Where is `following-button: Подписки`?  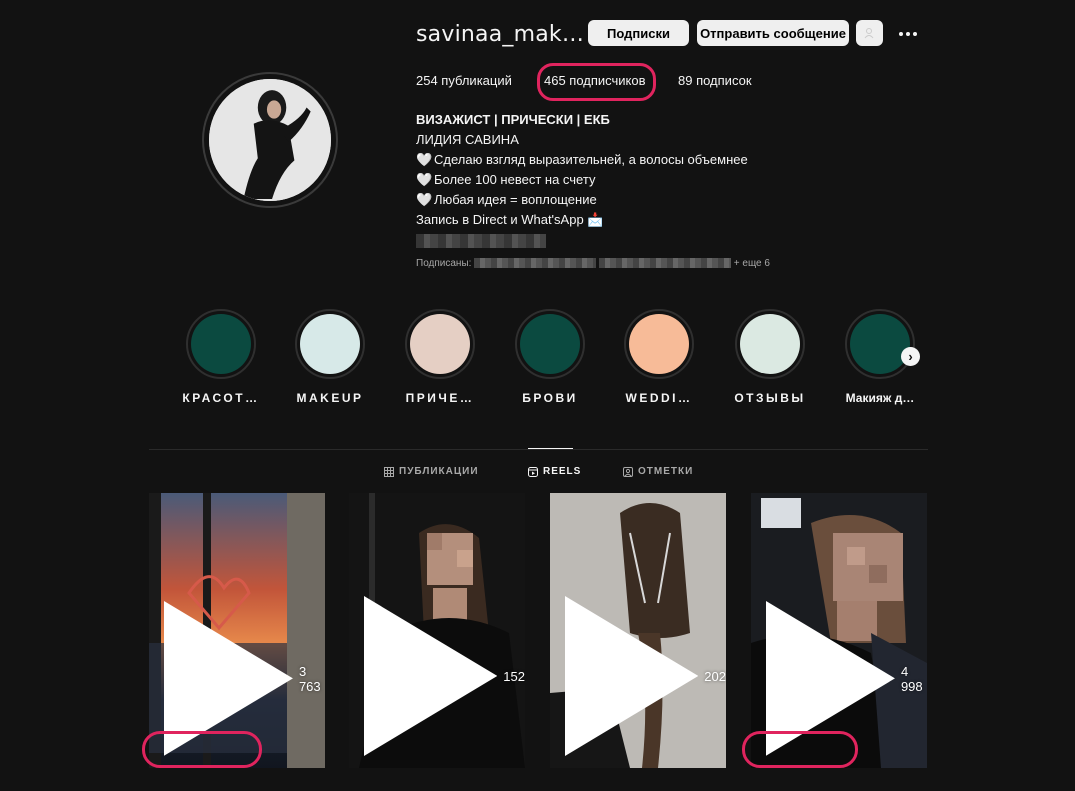 following-button: Подписки is located at coordinates (638, 33).